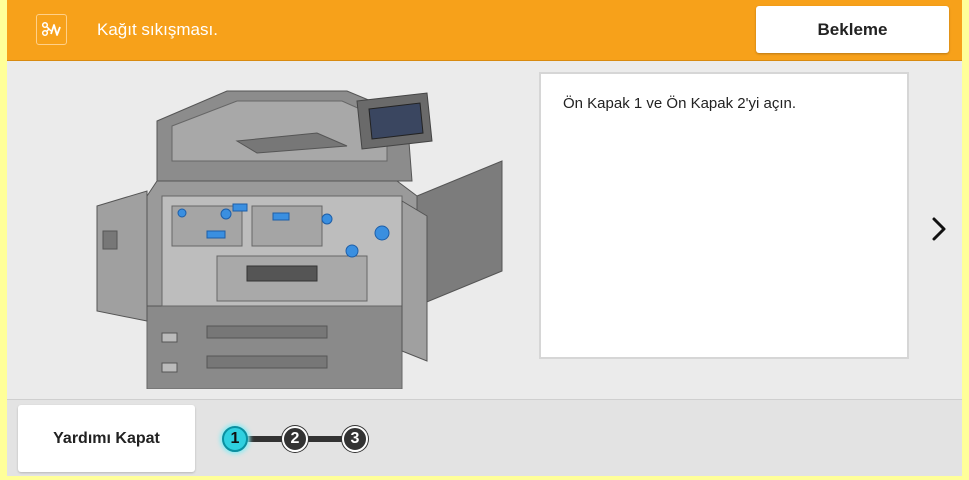 Image resolution: width=969 pixels, height=480 pixels. I want to click on paper-jam-icon, so click(51, 29).